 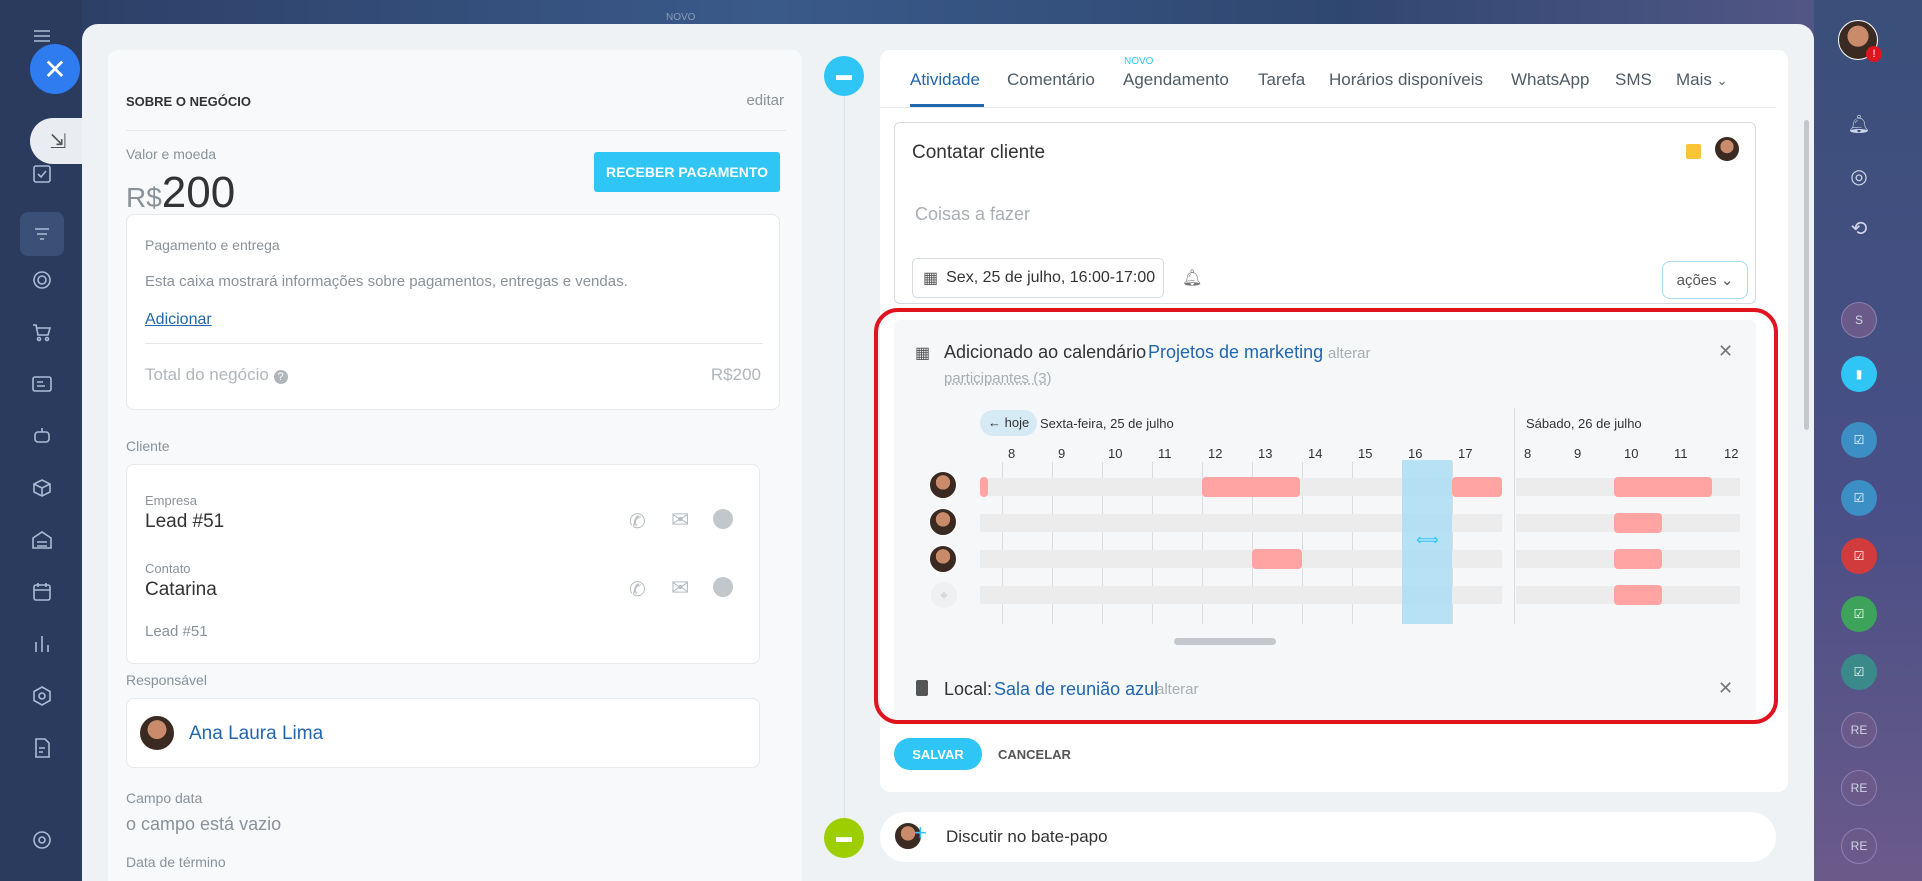 What do you see at coordinates (1427, 540) in the screenshot?
I see `resize-handle-icon: ⟺` at bounding box center [1427, 540].